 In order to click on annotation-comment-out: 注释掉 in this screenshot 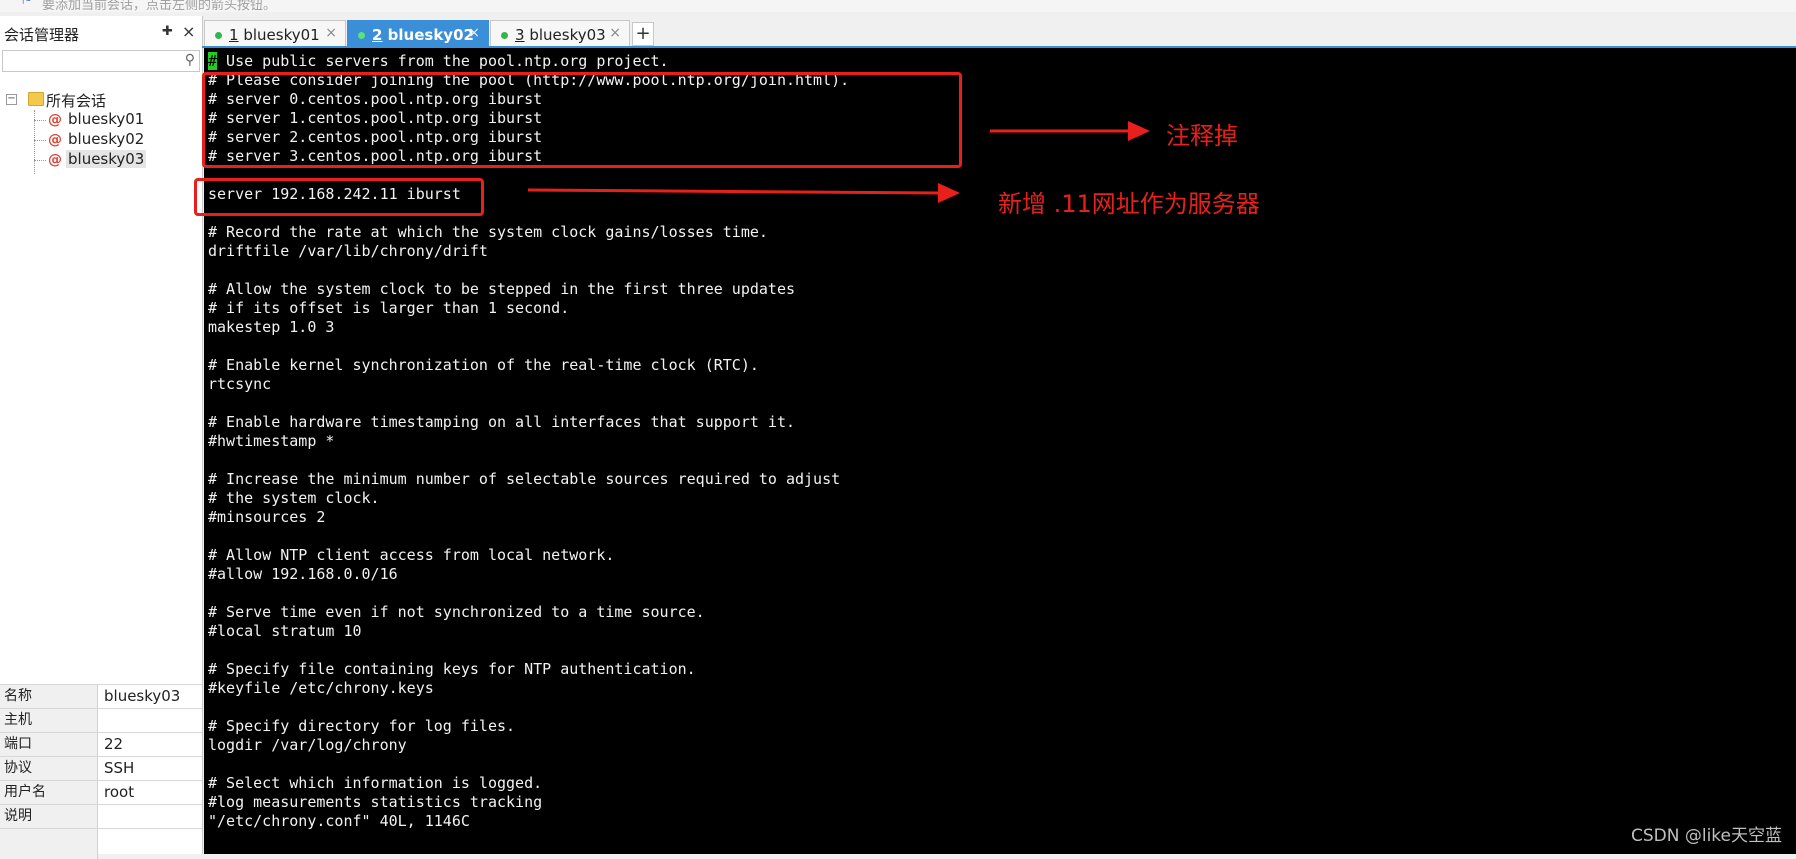, I will do `click(1202, 136)`.